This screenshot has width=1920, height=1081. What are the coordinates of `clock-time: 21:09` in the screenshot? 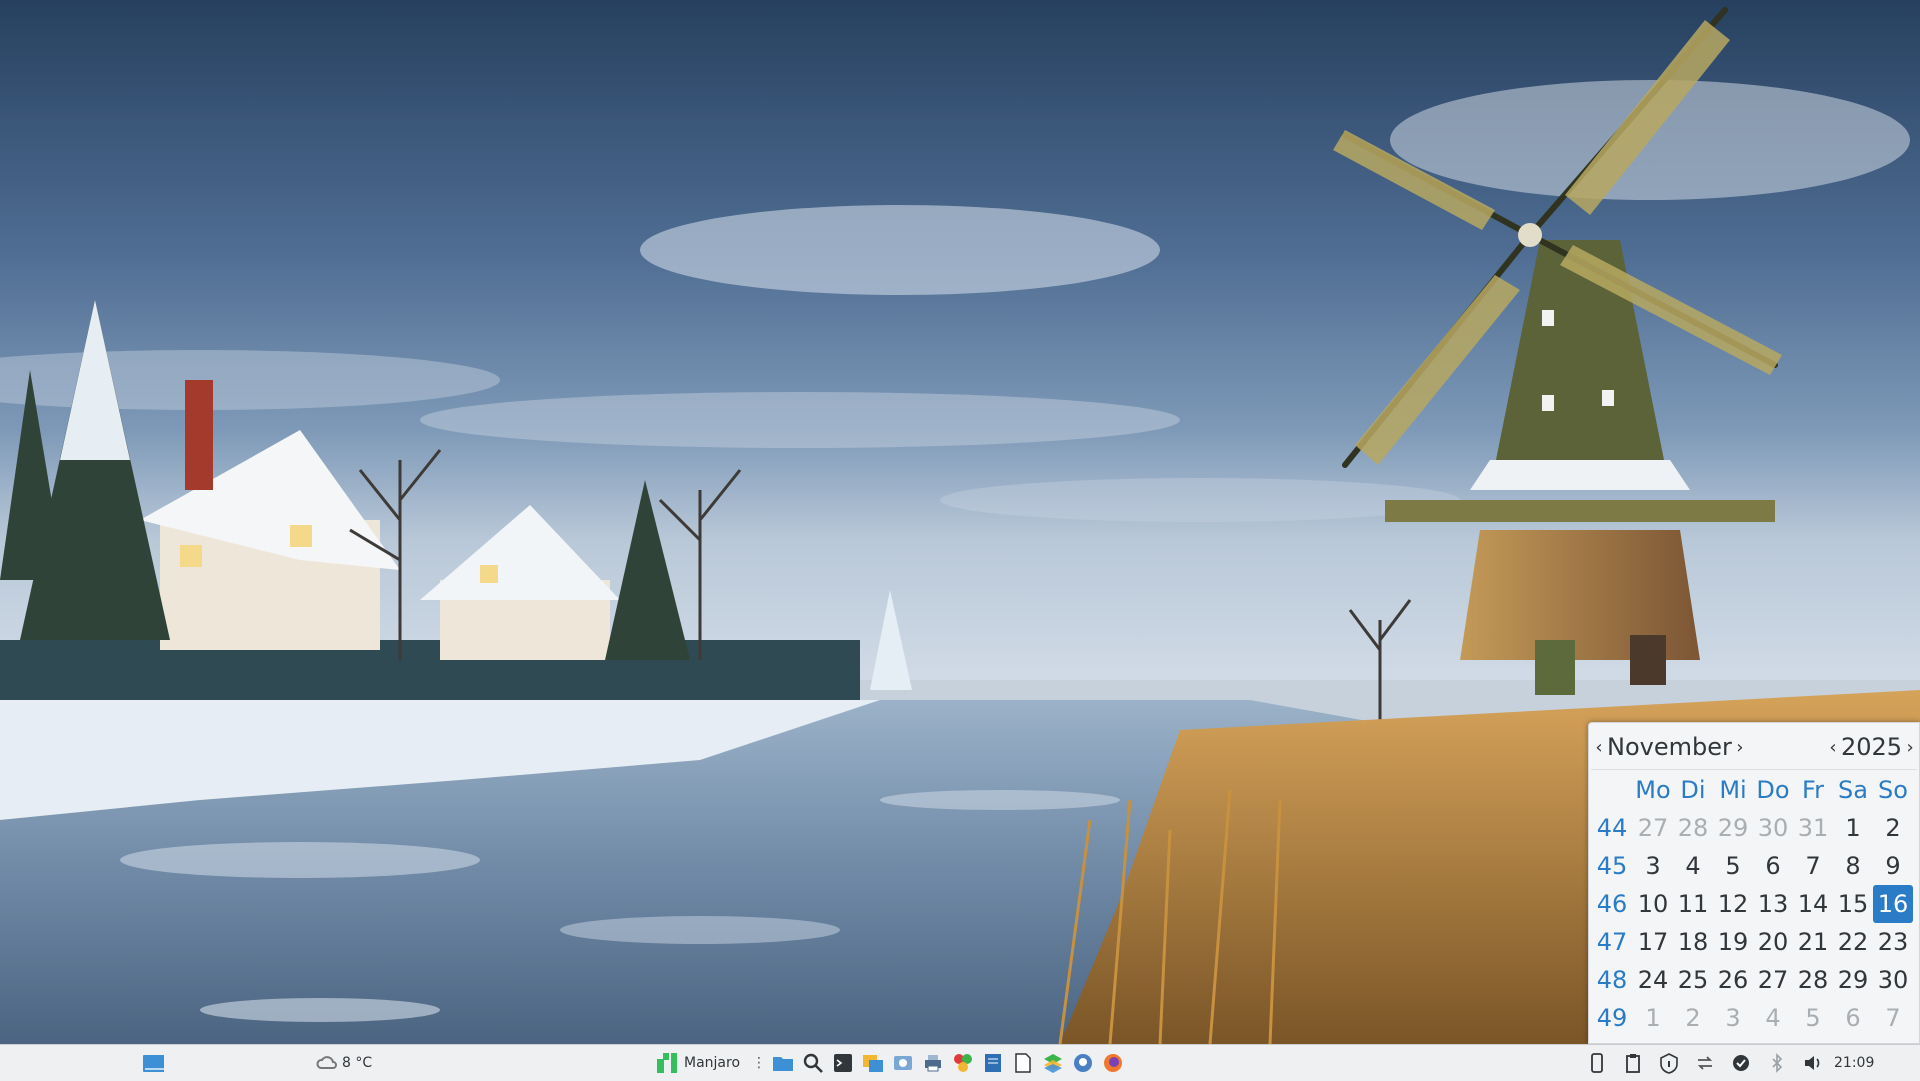 It's located at (1854, 1063).